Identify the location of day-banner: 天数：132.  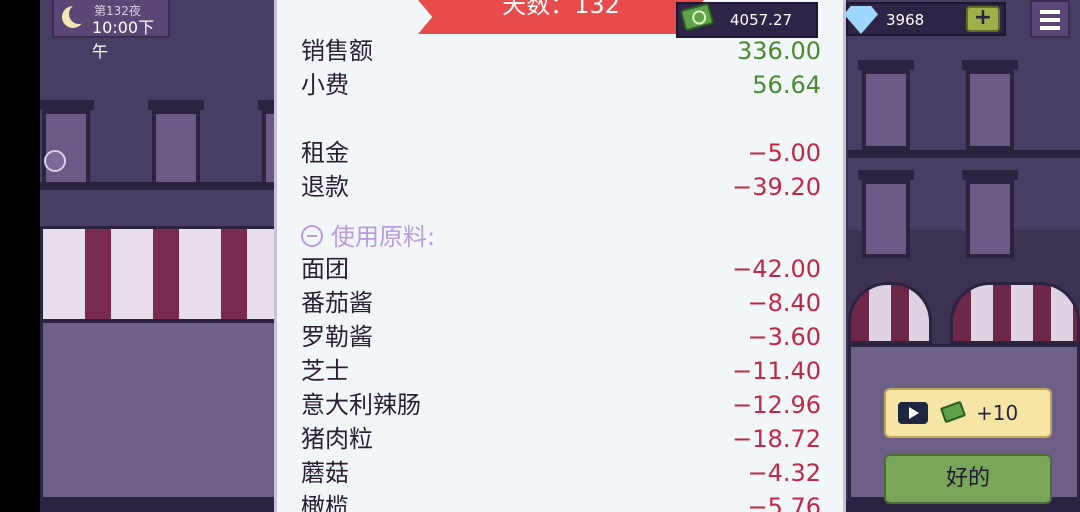
(561, 17).